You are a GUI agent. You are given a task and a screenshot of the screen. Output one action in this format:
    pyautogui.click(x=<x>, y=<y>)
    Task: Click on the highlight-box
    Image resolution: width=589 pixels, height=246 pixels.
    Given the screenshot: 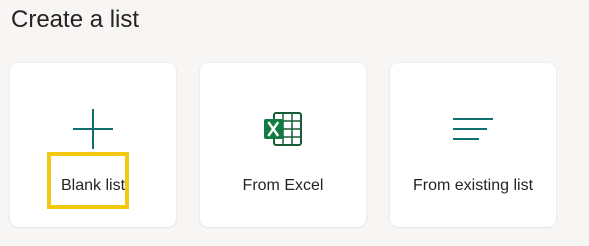 What is the action you would take?
    pyautogui.click(x=88, y=180)
    